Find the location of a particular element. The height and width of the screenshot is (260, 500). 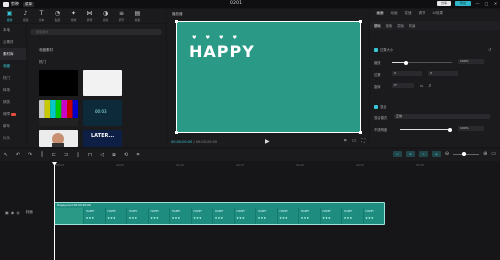

sidebar-item-favorites: 收藏 is located at coordinates (13, 66).